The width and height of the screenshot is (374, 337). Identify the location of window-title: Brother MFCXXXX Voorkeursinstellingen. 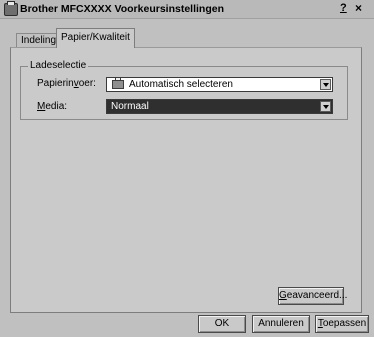
(122, 9).